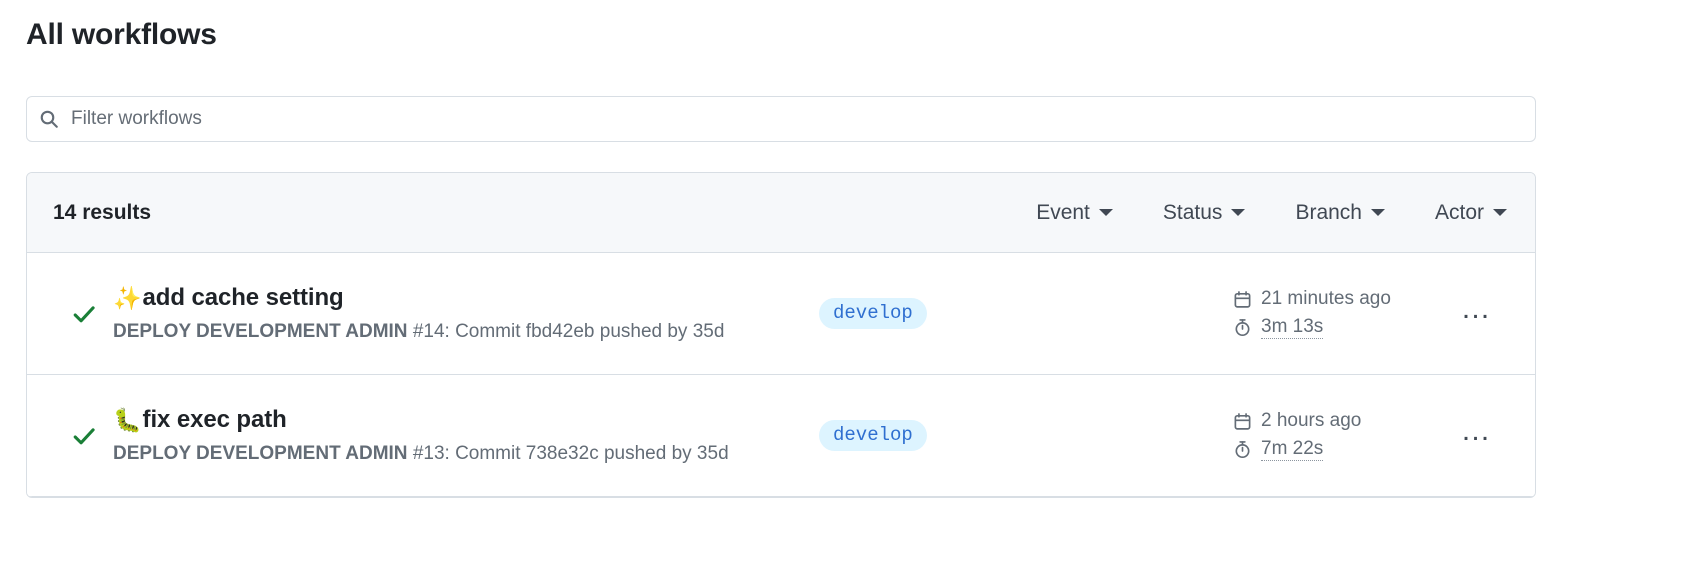 The width and height of the screenshot is (1706, 568). What do you see at coordinates (1339, 313) in the screenshot?
I see `run-meta: 21 minutes ago 3m 13s` at bounding box center [1339, 313].